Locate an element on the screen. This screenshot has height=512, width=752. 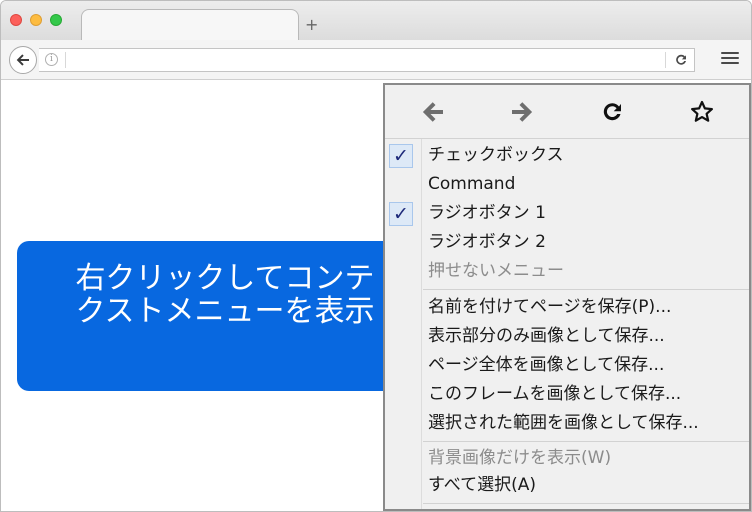
new-tab-button: + is located at coordinates (311, 24).